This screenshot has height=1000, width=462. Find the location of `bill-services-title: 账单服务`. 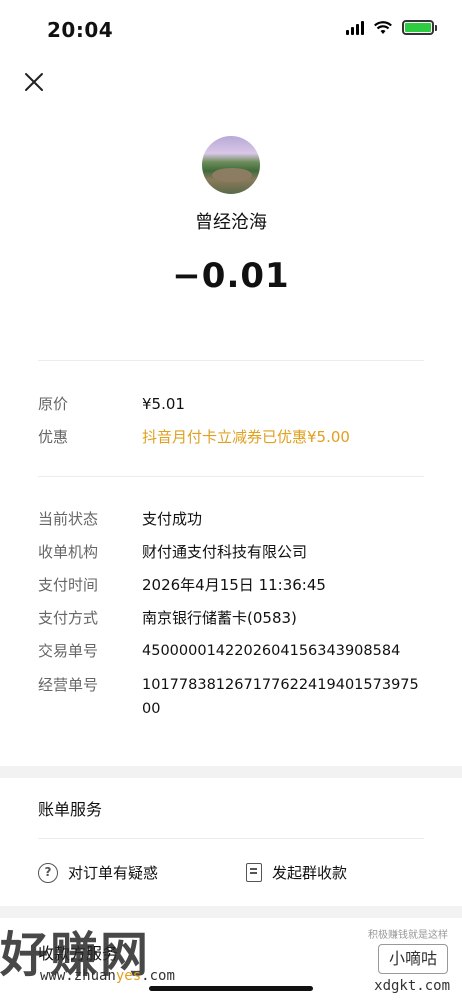

bill-services-title: 账单服务 is located at coordinates (70, 809).